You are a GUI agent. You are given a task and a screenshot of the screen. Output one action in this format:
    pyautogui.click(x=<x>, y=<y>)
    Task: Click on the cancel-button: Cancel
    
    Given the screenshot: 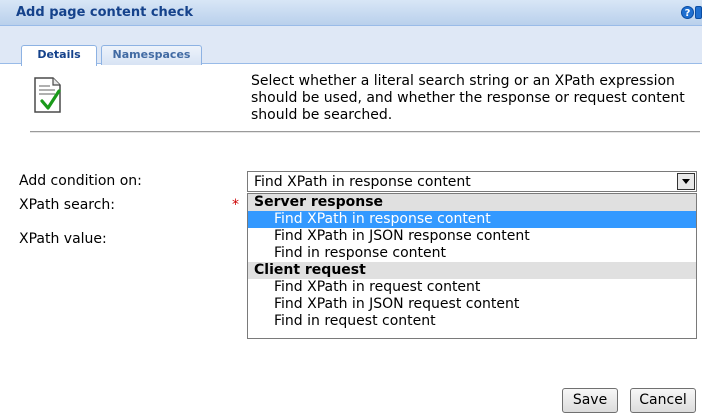 What is the action you would take?
    pyautogui.click(x=663, y=400)
    